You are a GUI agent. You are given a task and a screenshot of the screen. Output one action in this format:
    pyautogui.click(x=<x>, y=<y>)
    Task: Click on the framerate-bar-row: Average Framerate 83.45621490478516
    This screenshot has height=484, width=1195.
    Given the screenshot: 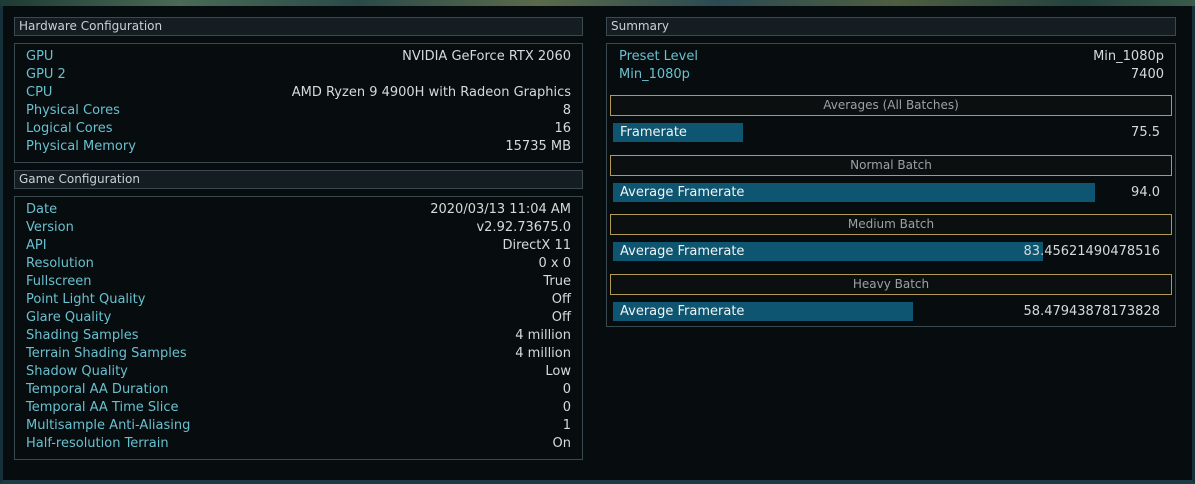 What is the action you would take?
    pyautogui.click(x=891, y=251)
    